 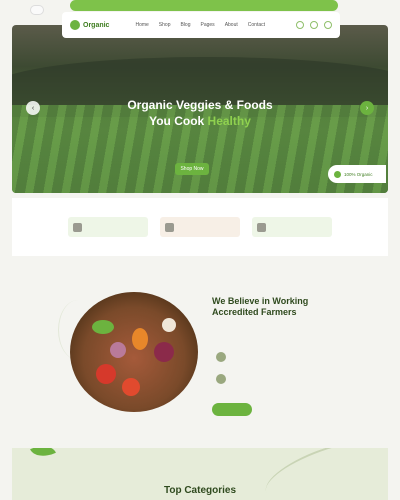 I want to click on garlic-shape, so click(x=169, y=325).